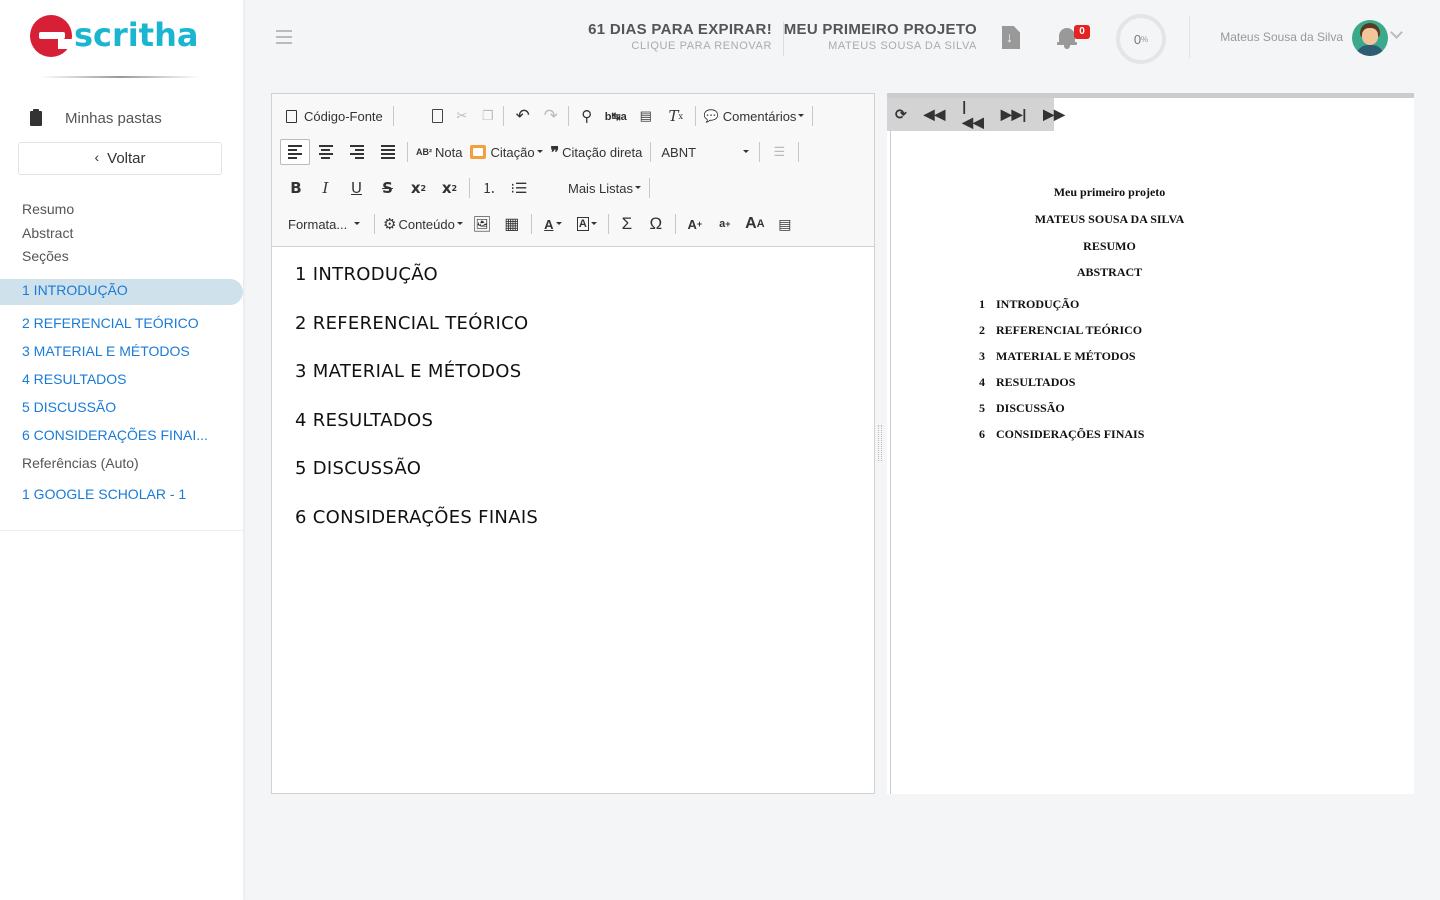  Describe the element at coordinates (418, 188) in the screenshot. I see `subscript-icon: x2` at that location.